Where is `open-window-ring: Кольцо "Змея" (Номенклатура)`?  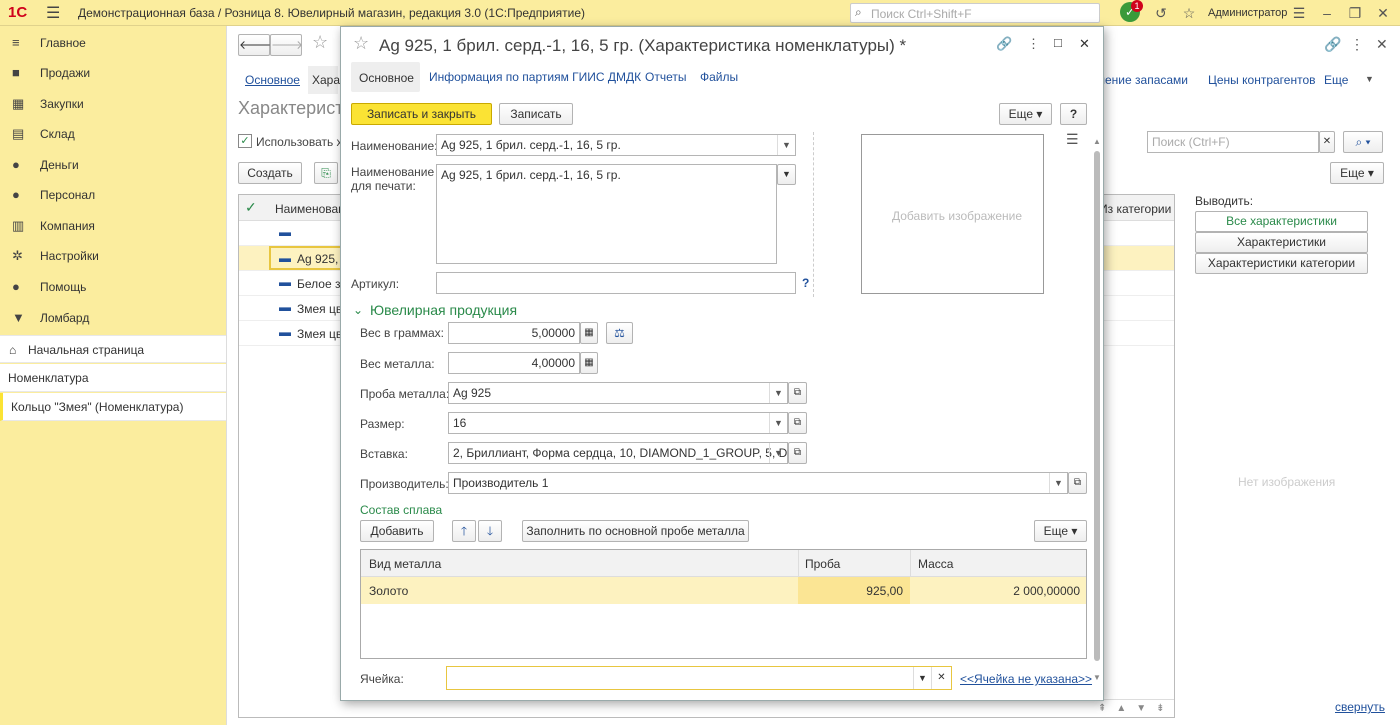 open-window-ring: Кольцо "Змея" (Номенклатура) is located at coordinates (113, 407).